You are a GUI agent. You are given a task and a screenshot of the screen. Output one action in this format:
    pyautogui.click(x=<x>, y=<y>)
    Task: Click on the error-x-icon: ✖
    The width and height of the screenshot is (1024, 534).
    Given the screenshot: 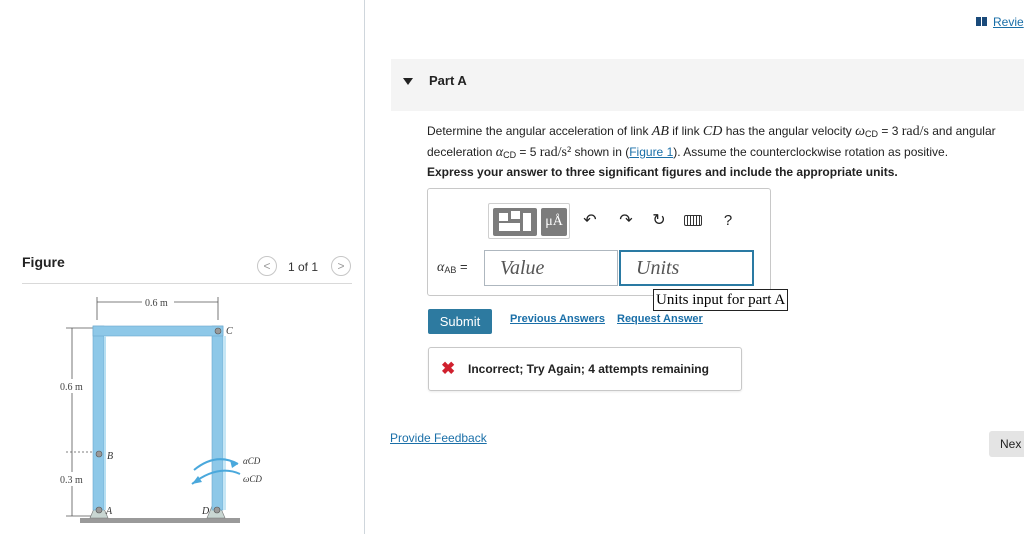 What is the action you would take?
    pyautogui.click(x=448, y=368)
    